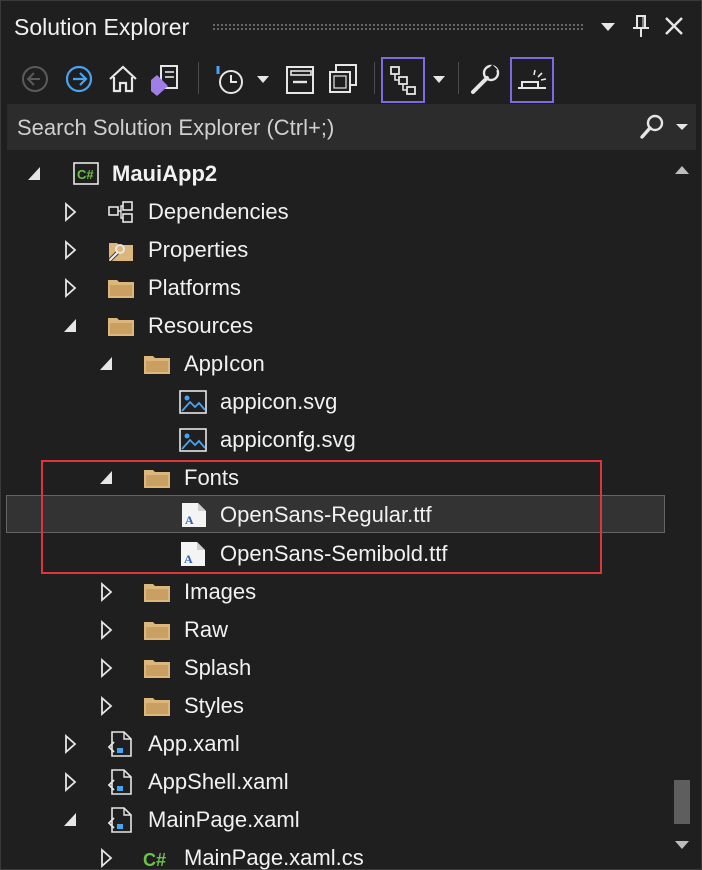 Image resolution: width=702 pixels, height=870 pixels. I want to click on tree-item-label: App.xaml, so click(194, 743).